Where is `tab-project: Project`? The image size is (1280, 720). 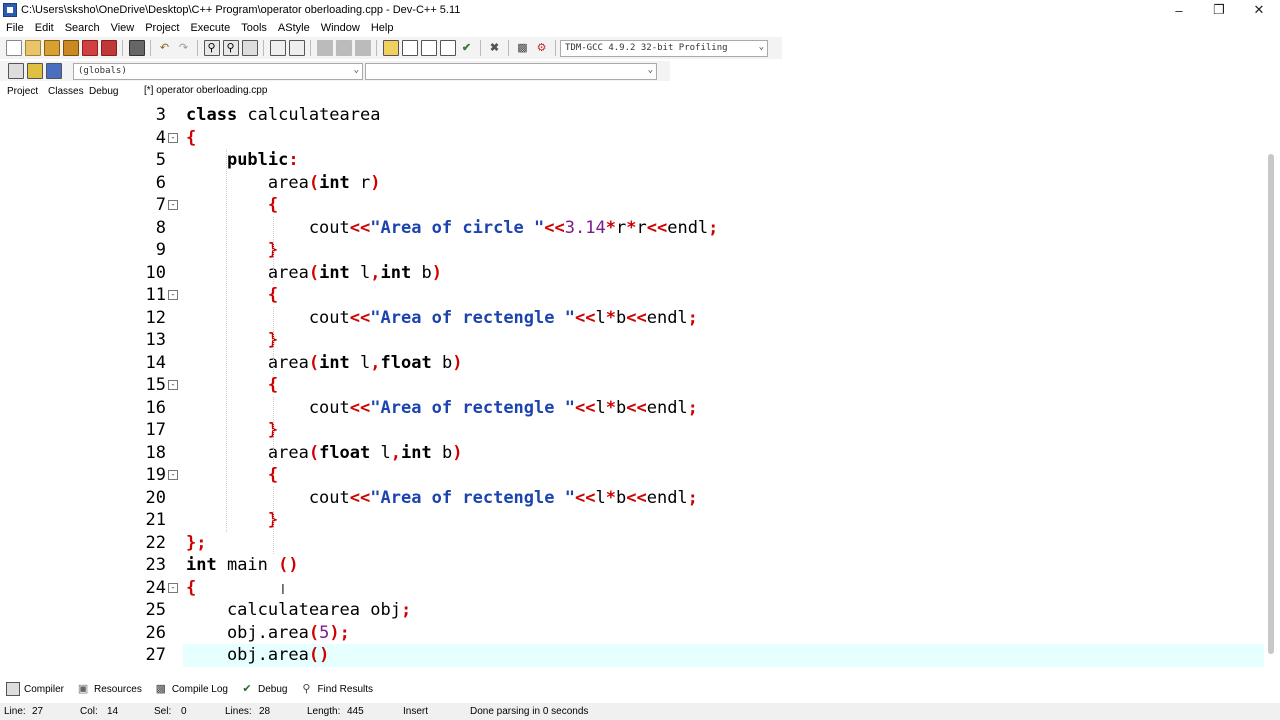
tab-project: Project is located at coordinates (22, 91).